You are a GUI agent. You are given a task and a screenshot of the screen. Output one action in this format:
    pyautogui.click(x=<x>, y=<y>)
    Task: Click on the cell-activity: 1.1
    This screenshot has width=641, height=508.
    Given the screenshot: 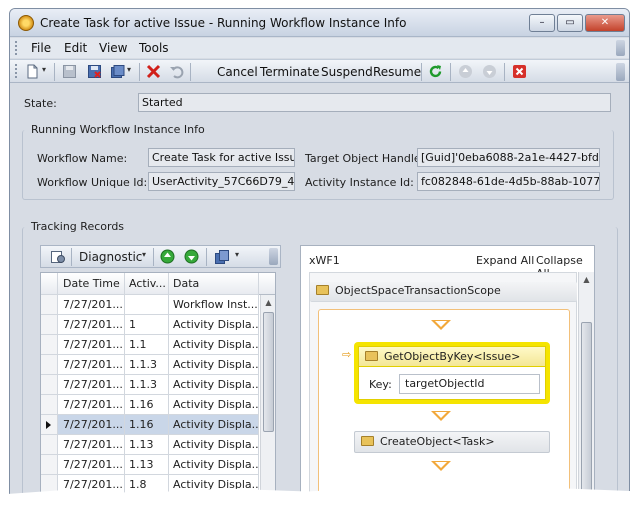 What is the action you would take?
    pyautogui.click(x=147, y=345)
    